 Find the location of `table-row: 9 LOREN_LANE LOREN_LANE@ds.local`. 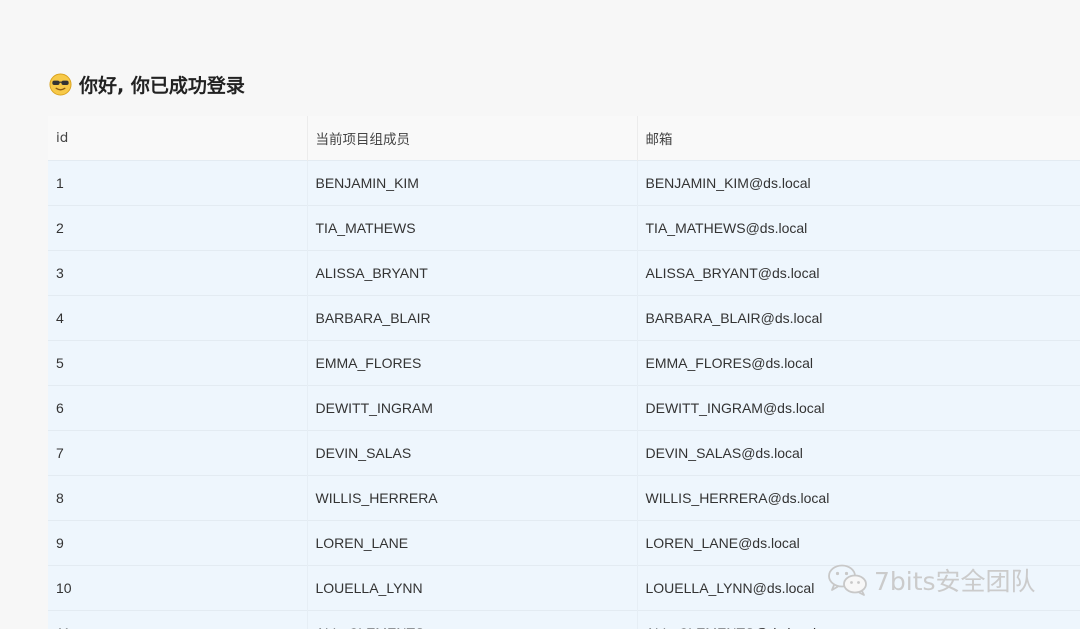

table-row: 9 LOREN_LANE LOREN_LANE@ds.local is located at coordinates (564, 543).